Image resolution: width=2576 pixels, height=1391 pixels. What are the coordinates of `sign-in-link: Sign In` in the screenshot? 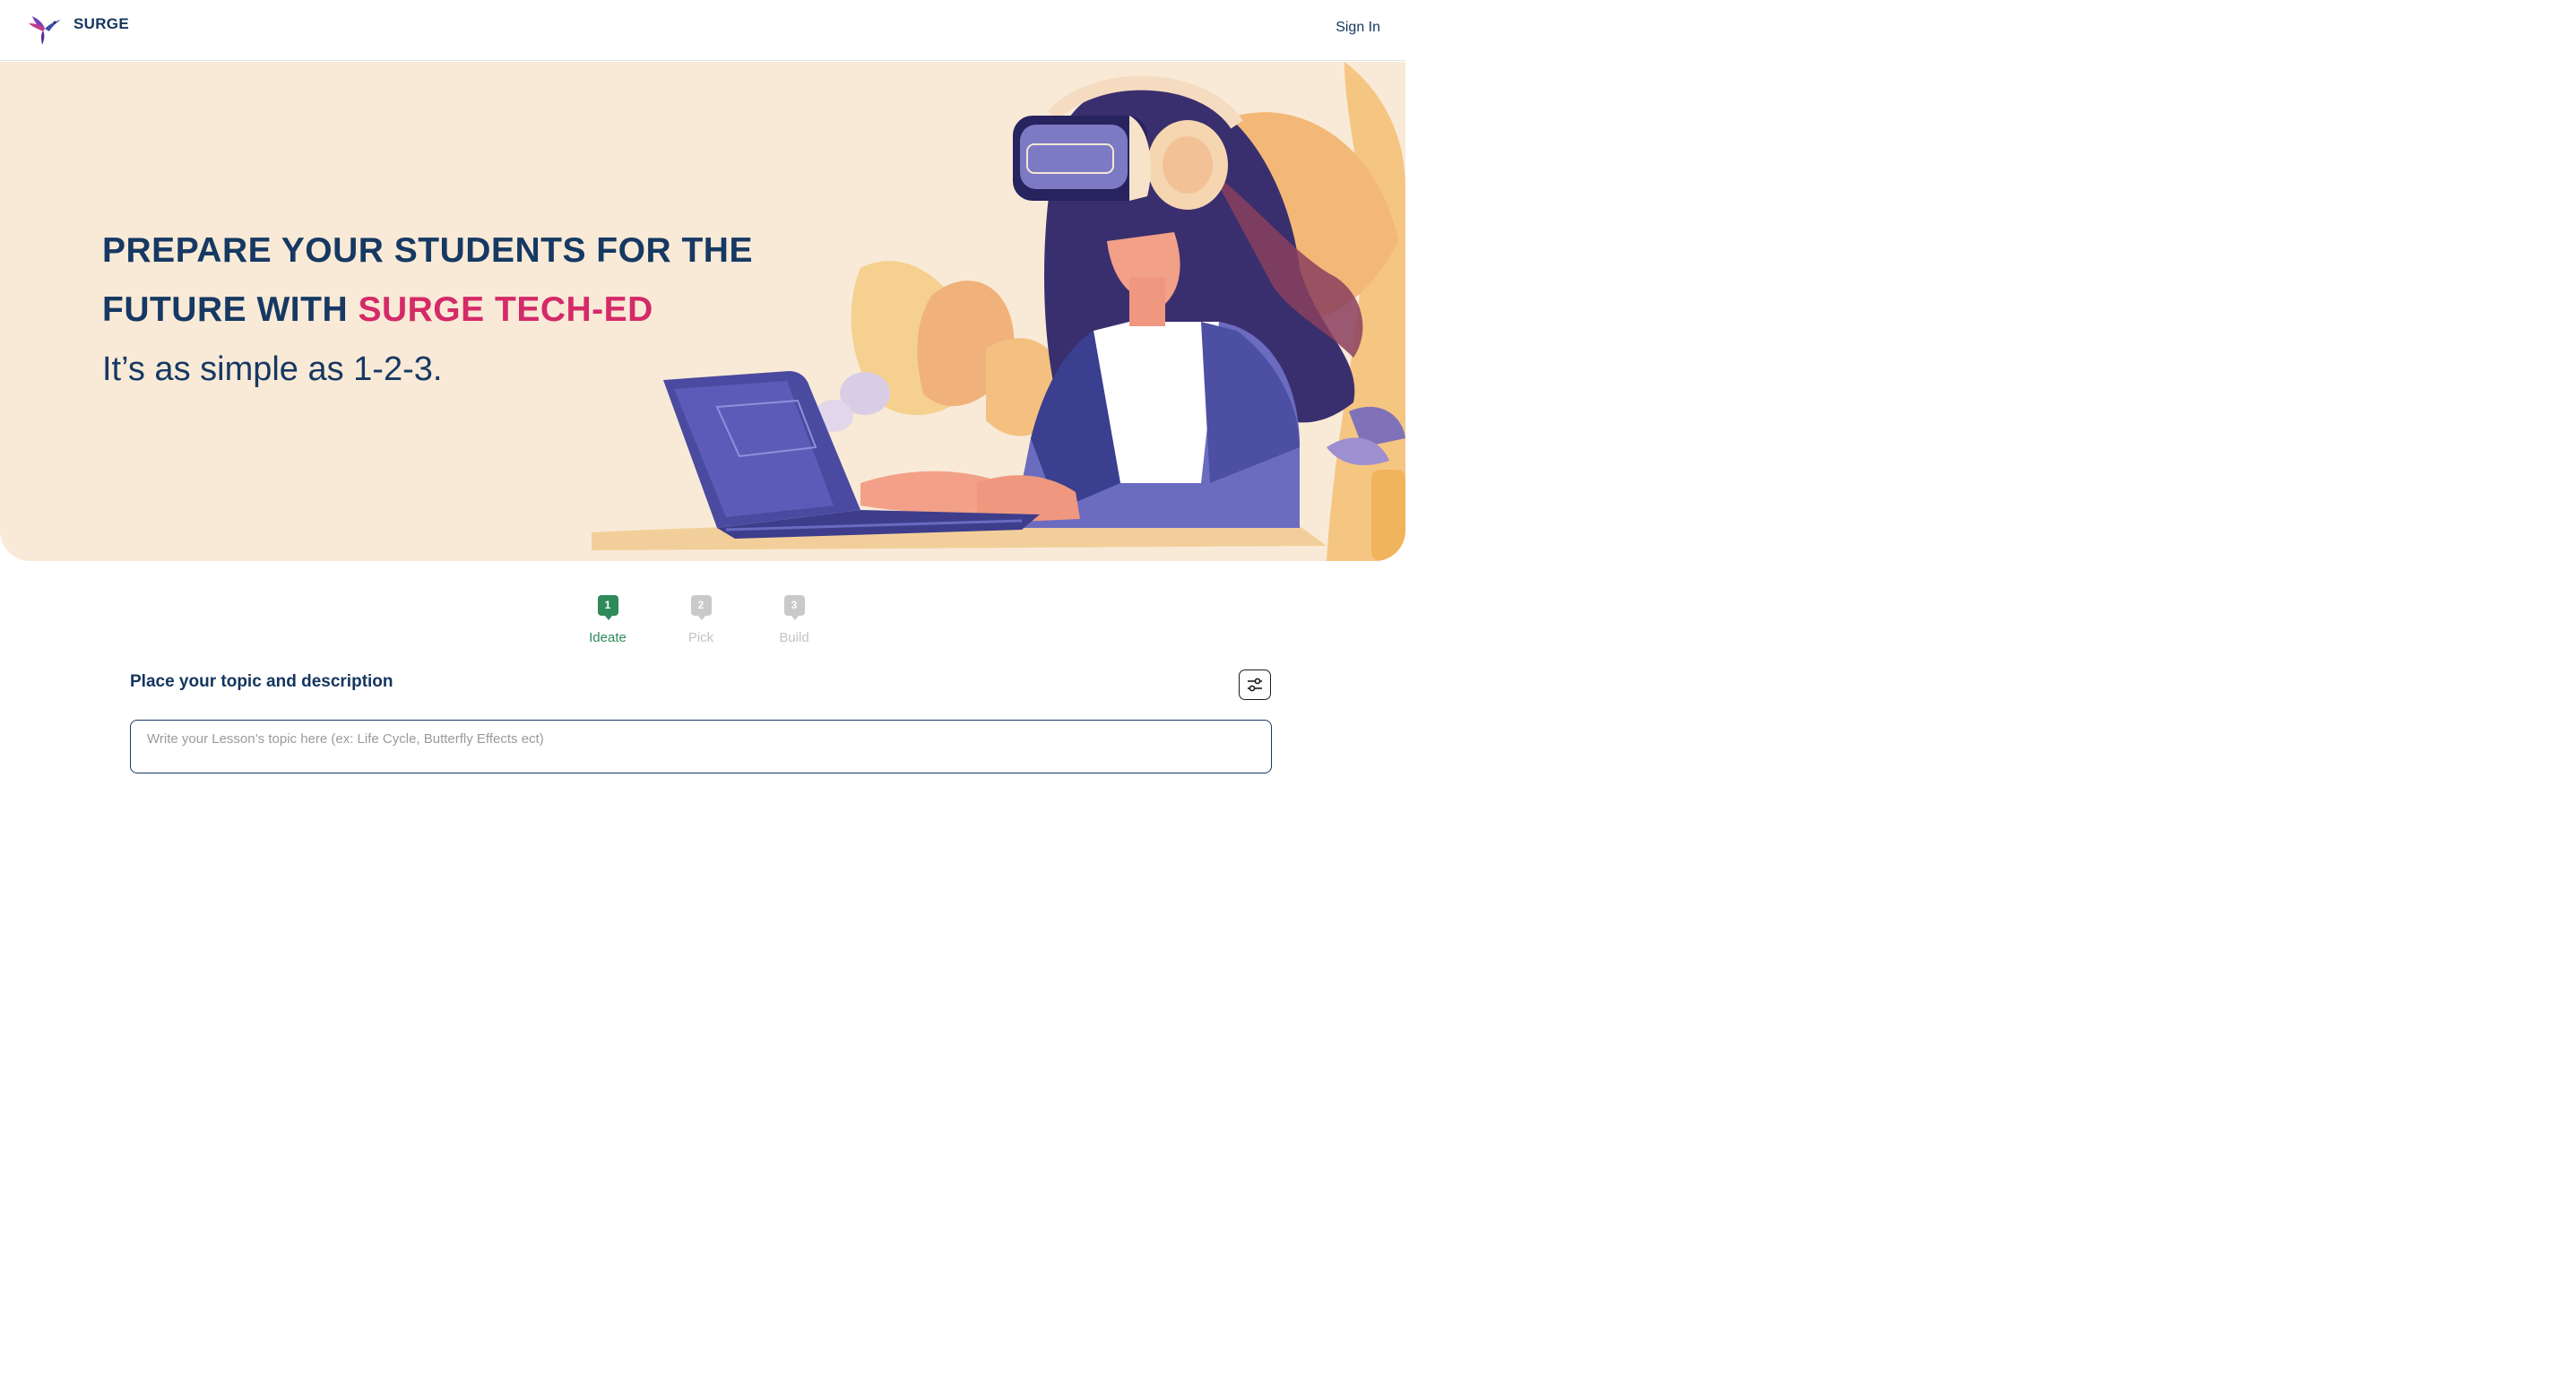 It's located at (1358, 28).